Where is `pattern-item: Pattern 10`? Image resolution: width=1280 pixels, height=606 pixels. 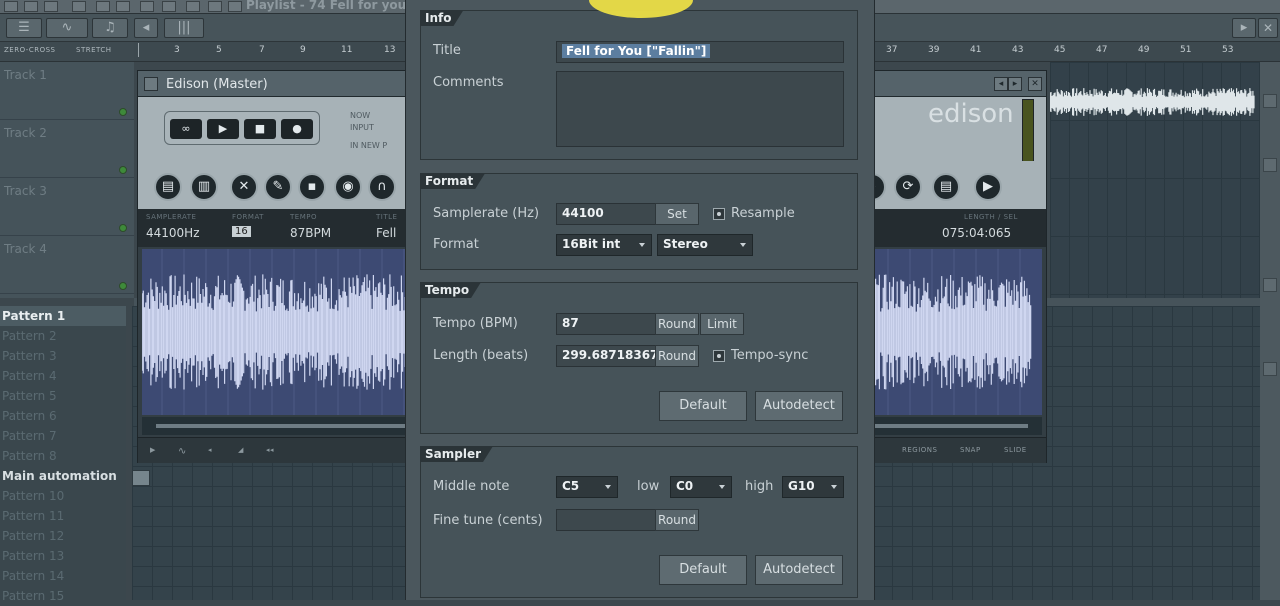 pattern-item: Pattern 10 is located at coordinates (63, 496).